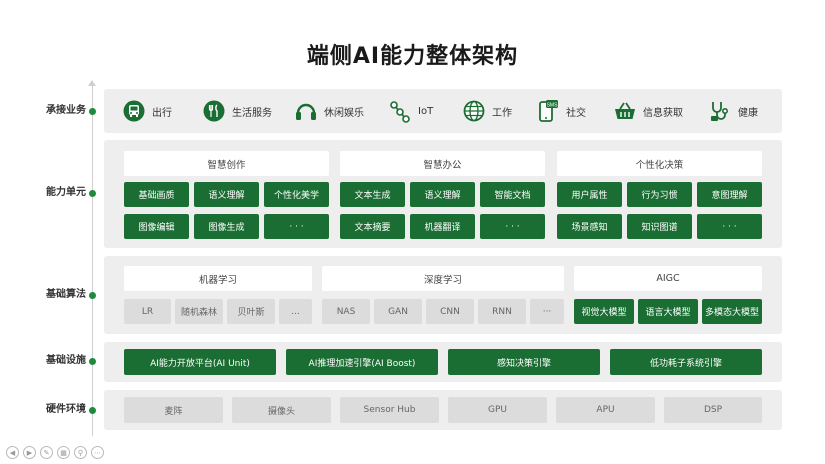  Describe the element at coordinates (713, 410) in the screenshot. I see `hardware-item: DSP` at that location.